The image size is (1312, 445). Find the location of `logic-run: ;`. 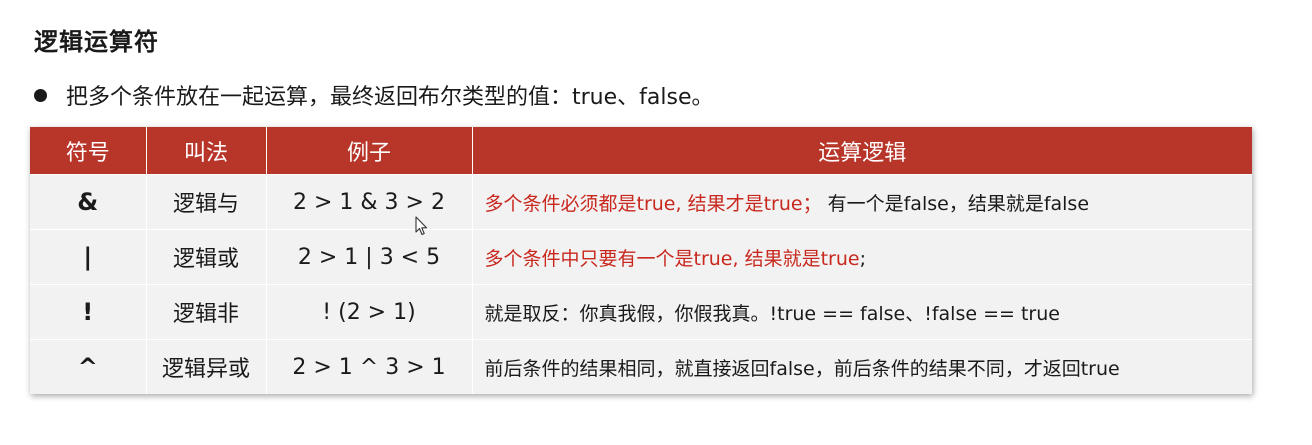

logic-run: ; is located at coordinates (862, 258).